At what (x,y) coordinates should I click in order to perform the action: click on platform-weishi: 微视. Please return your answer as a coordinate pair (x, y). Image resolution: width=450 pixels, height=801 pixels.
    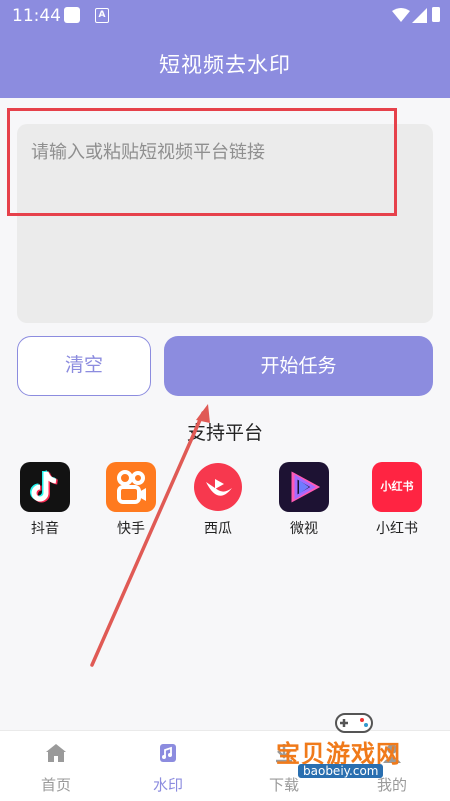
    Looking at the image, I should click on (304, 500).